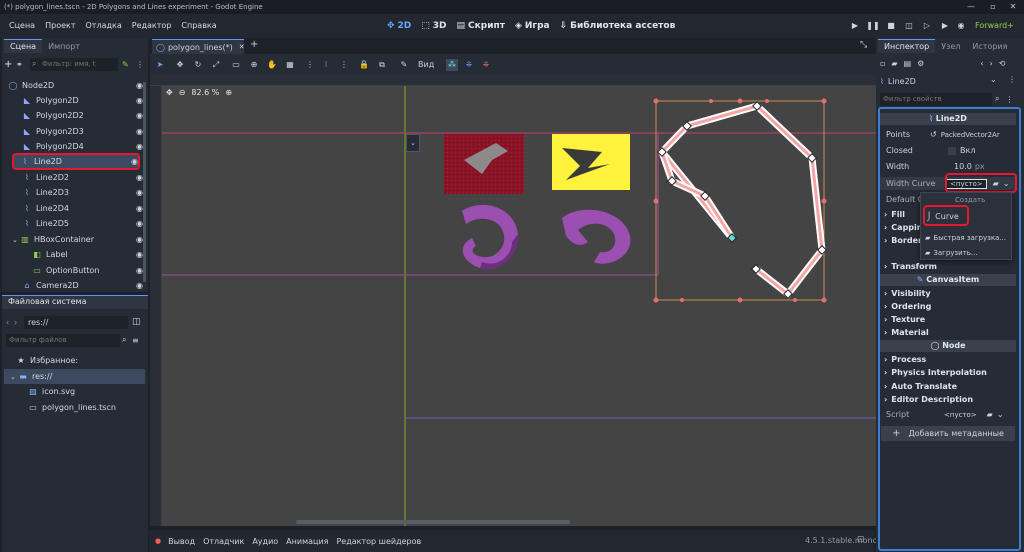 The image size is (1024, 552). Describe the element at coordinates (75, 270) in the screenshot. I see `tree-node-optionbutton: ▭ OptionButton ◉` at that location.